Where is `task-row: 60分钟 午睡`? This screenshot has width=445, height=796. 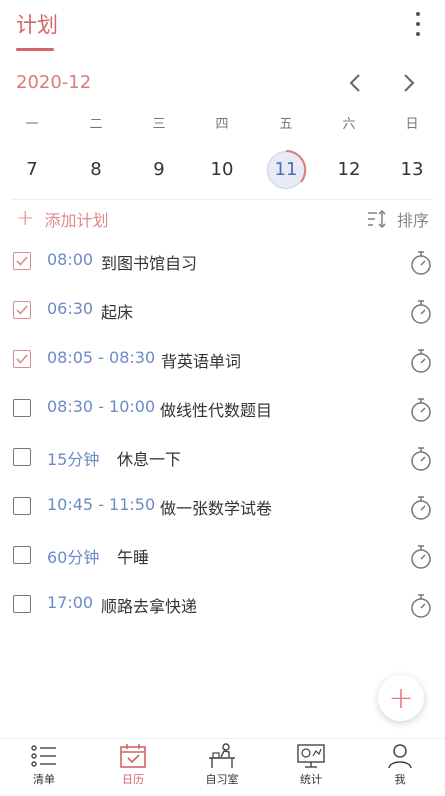
task-row: 60分钟 午睡 is located at coordinates (222, 556).